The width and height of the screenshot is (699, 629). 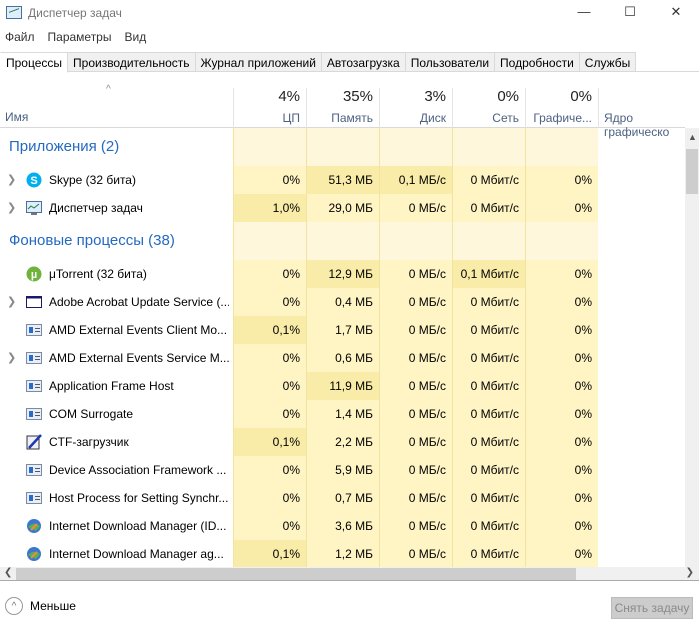 I want to click on end-task-button: Снять задачу, so click(x=652, y=608).